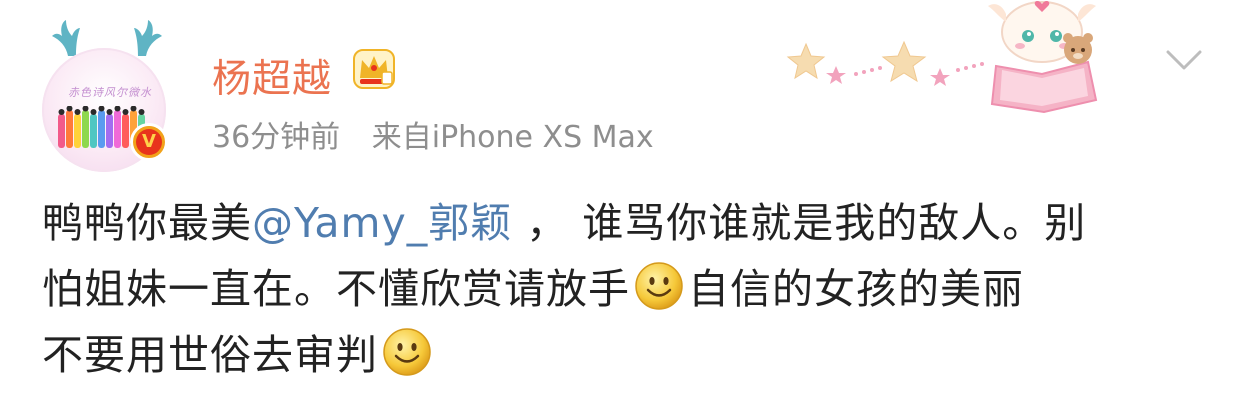 The height and width of the screenshot is (407, 1242). I want to click on verified-v-icon: V, so click(149, 142).